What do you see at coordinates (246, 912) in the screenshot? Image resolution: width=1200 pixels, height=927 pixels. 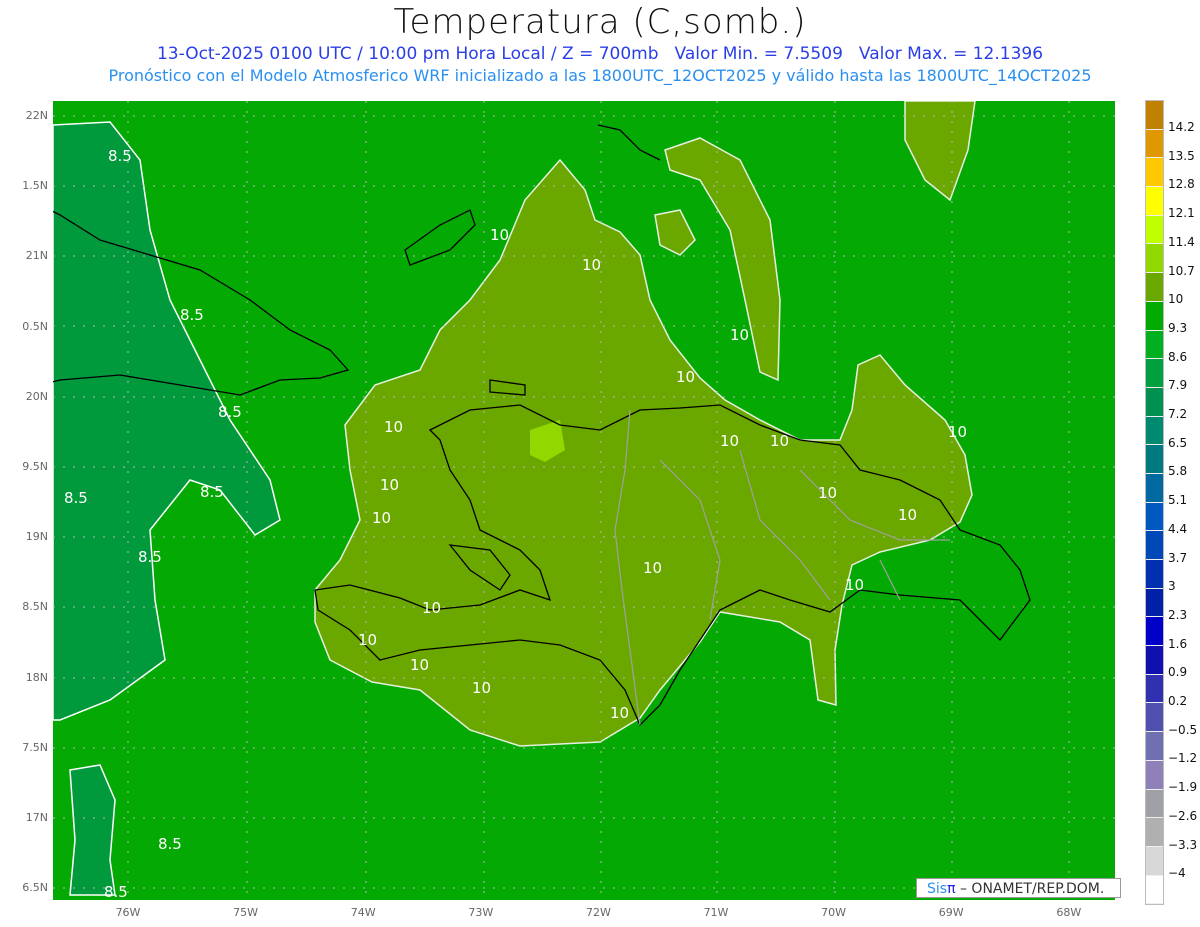 I see `longitude-label: 75W` at bounding box center [246, 912].